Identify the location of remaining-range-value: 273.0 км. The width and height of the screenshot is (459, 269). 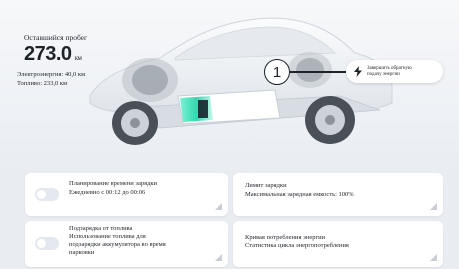
(53, 54).